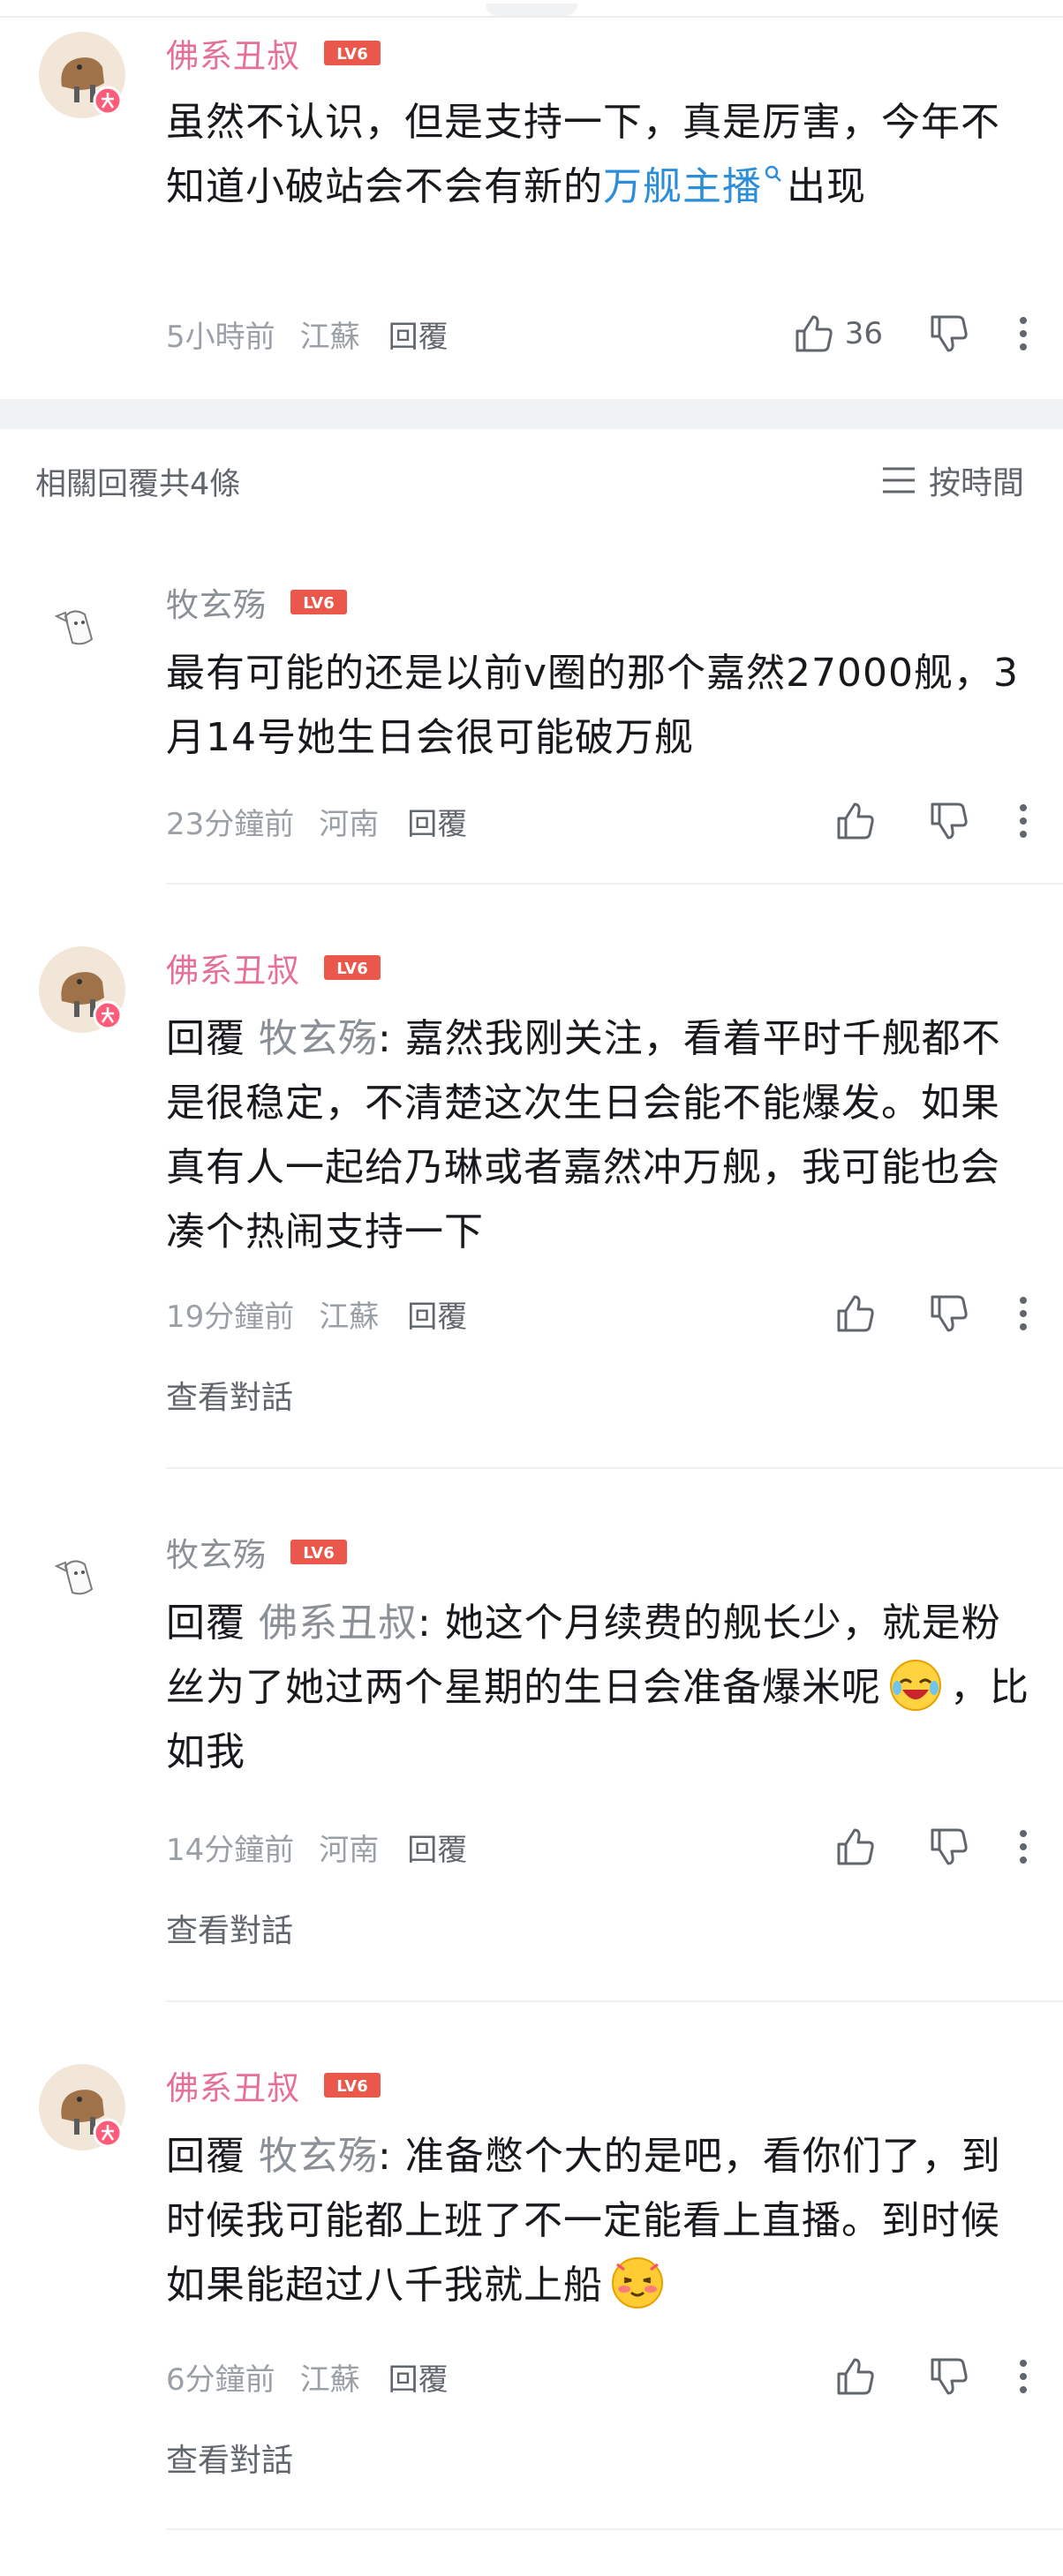 Image resolution: width=1063 pixels, height=2576 pixels. What do you see at coordinates (916, 1686) in the screenshot?
I see `laughing-emoji-icon` at bounding box center [916, 1686].